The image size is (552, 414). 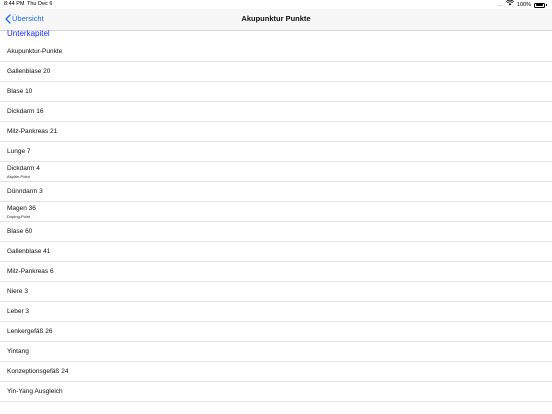 What do you see at coordinates (276, 292) in the screenshot?
I see `list-item: Niere 3` at bounding box center [276, 292].